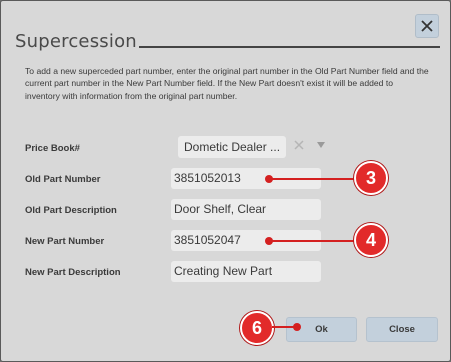 Image resolution: width=451 pixels, height=362 pixels. Describe the element at coordinates (297, 327) in the screenshot. I see `callout-6-dot` at that location.